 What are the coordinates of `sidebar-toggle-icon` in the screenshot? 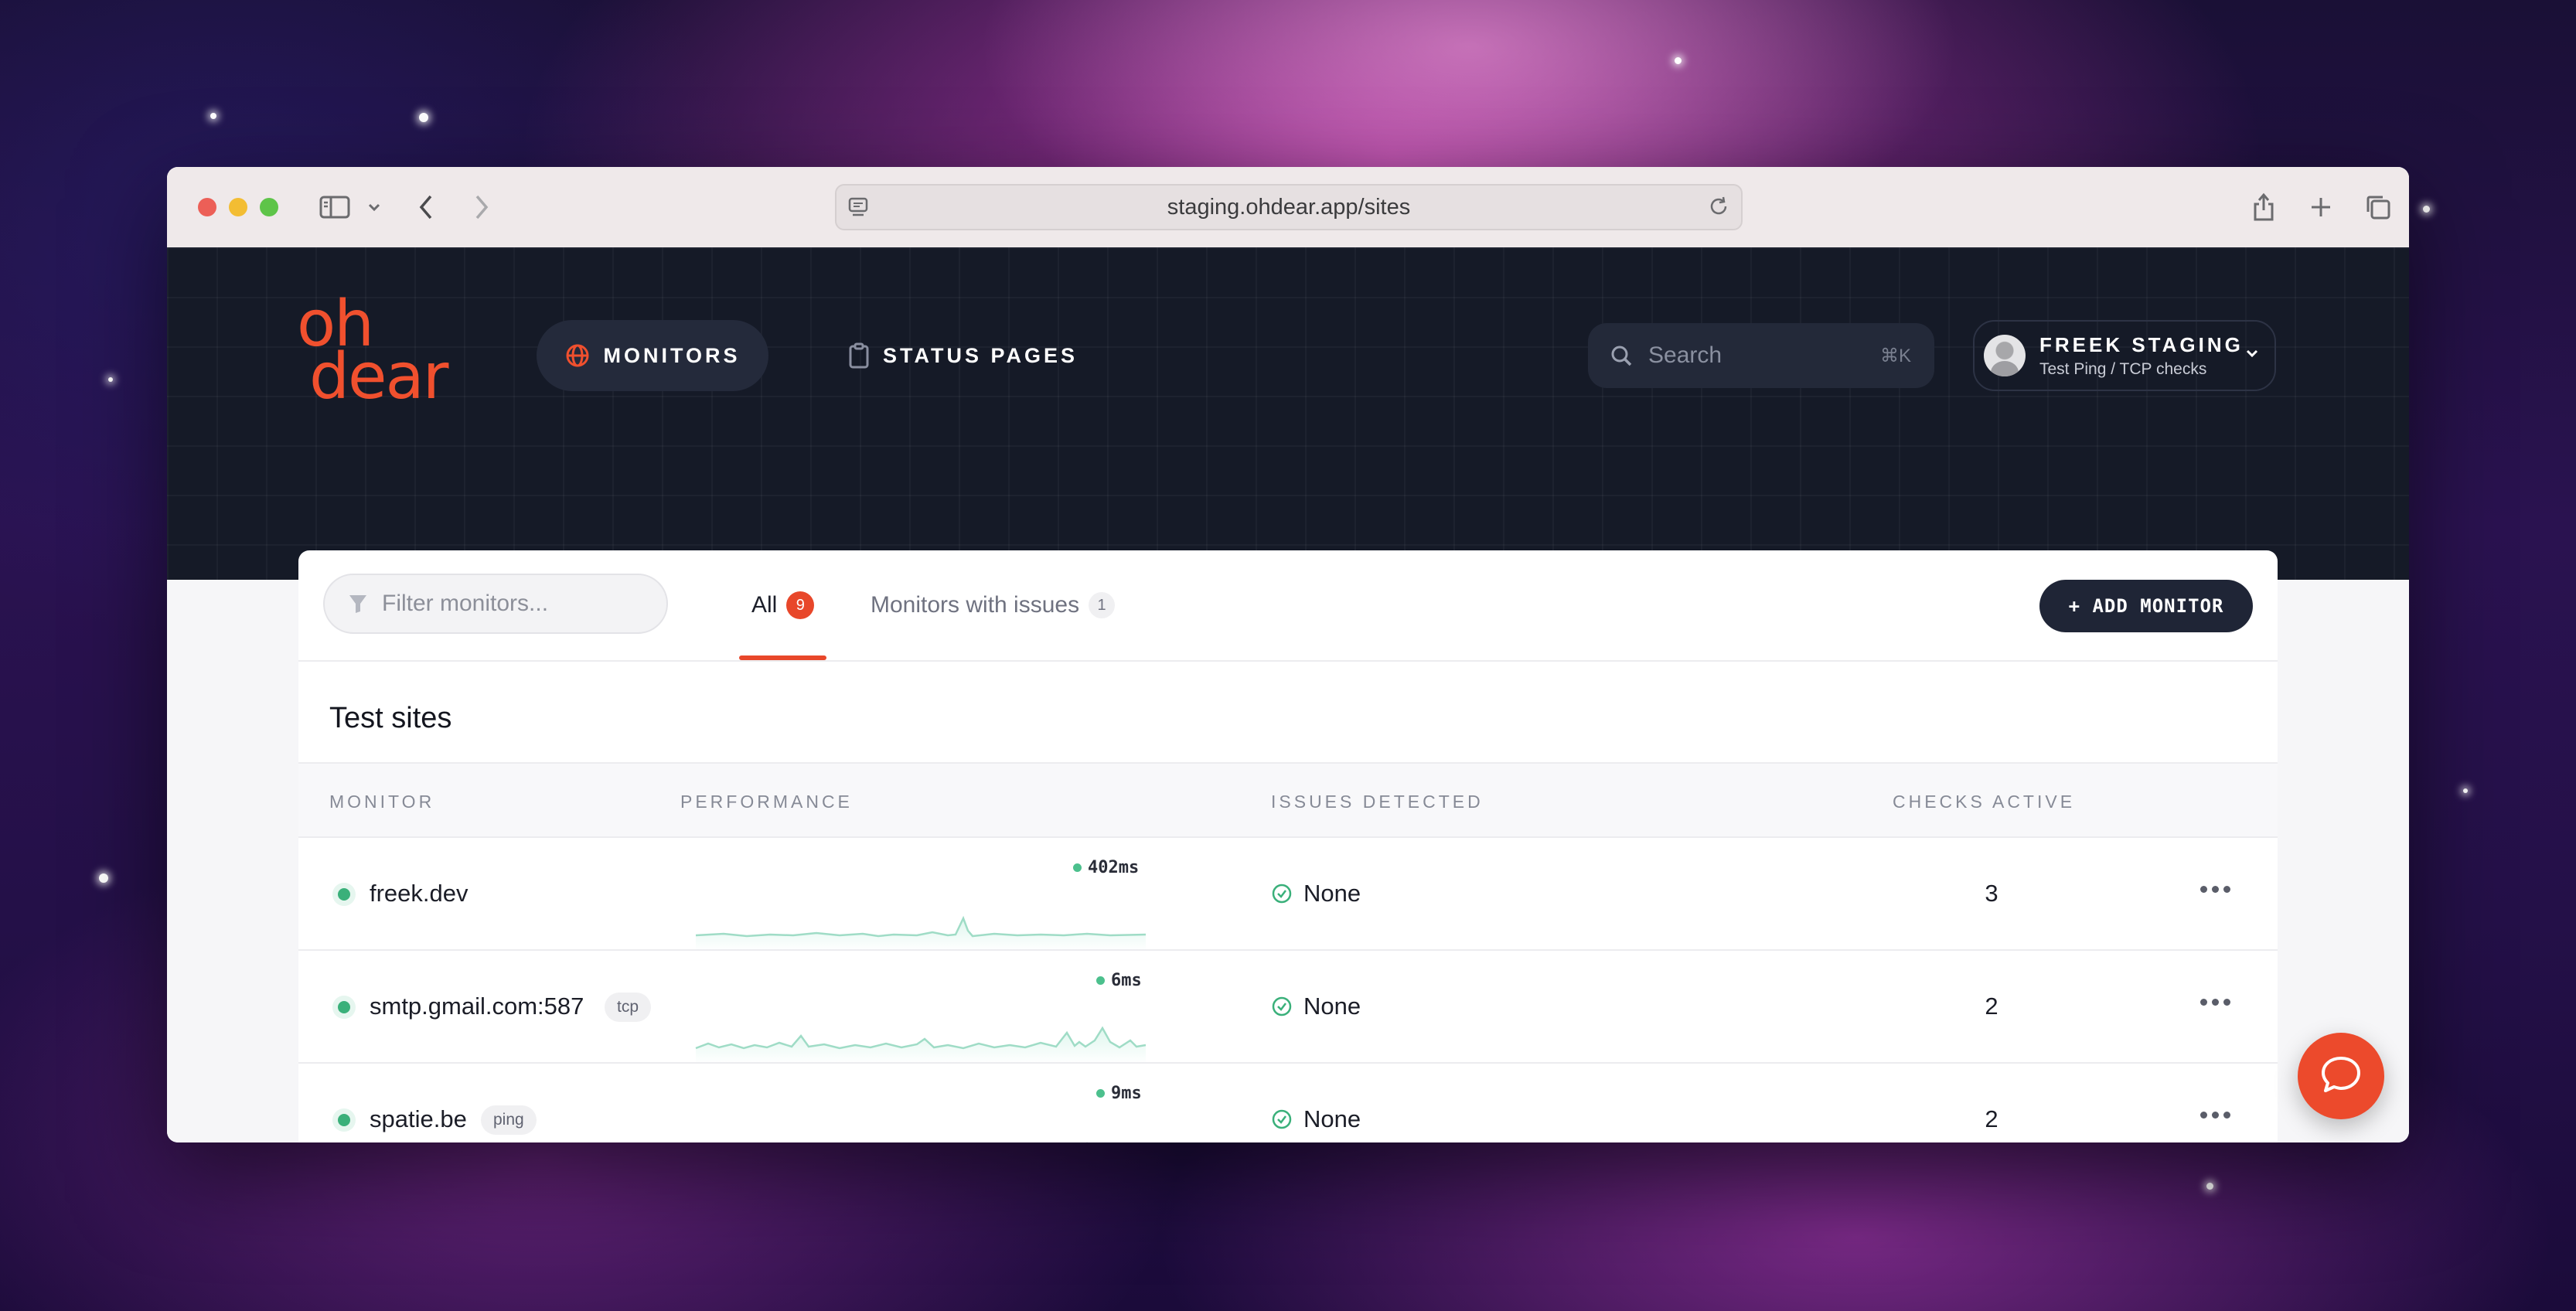 It's located at (335, 207).